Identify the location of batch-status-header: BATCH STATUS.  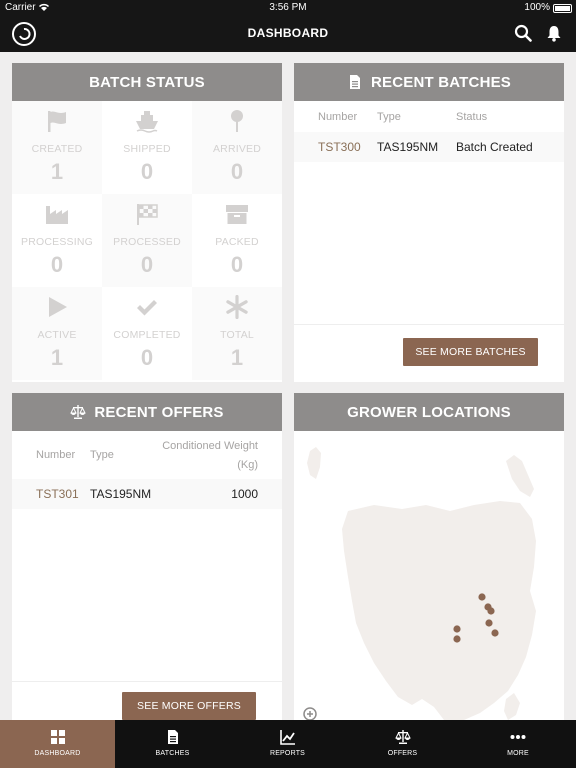
(147, 82).